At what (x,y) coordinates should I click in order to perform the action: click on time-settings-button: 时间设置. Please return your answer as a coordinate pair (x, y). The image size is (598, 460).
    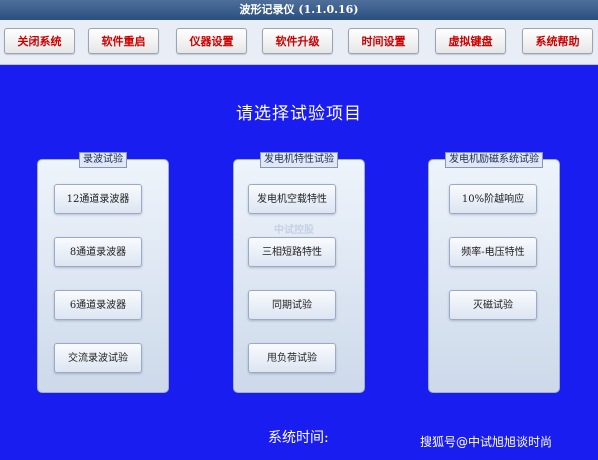
    Looking at the image, I should click on (383, 41).